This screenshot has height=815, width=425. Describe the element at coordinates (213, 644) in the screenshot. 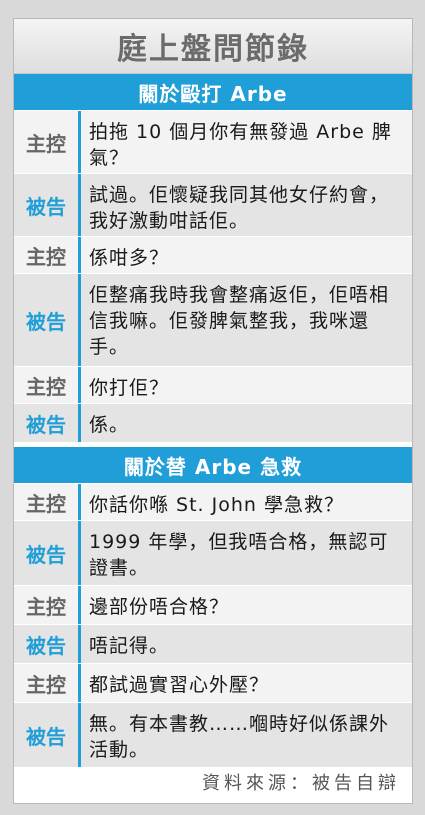

I see `transcript-row: 被告 唔記得。` at that location.